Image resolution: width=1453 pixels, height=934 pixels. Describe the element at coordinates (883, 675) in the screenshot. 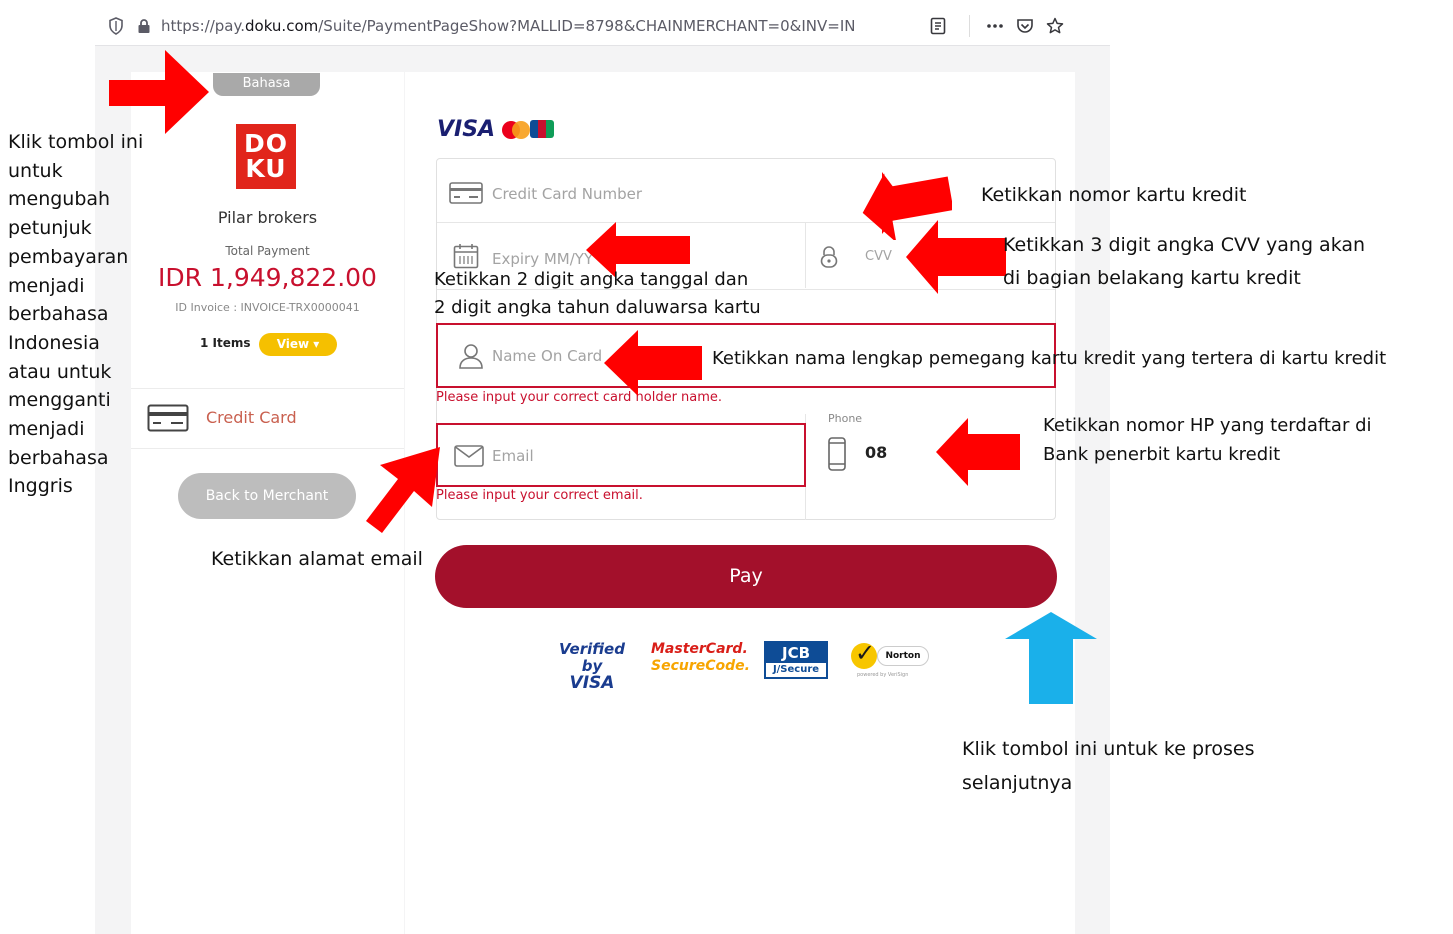

I see `norton-powered: powered by VeriSign` at that location.